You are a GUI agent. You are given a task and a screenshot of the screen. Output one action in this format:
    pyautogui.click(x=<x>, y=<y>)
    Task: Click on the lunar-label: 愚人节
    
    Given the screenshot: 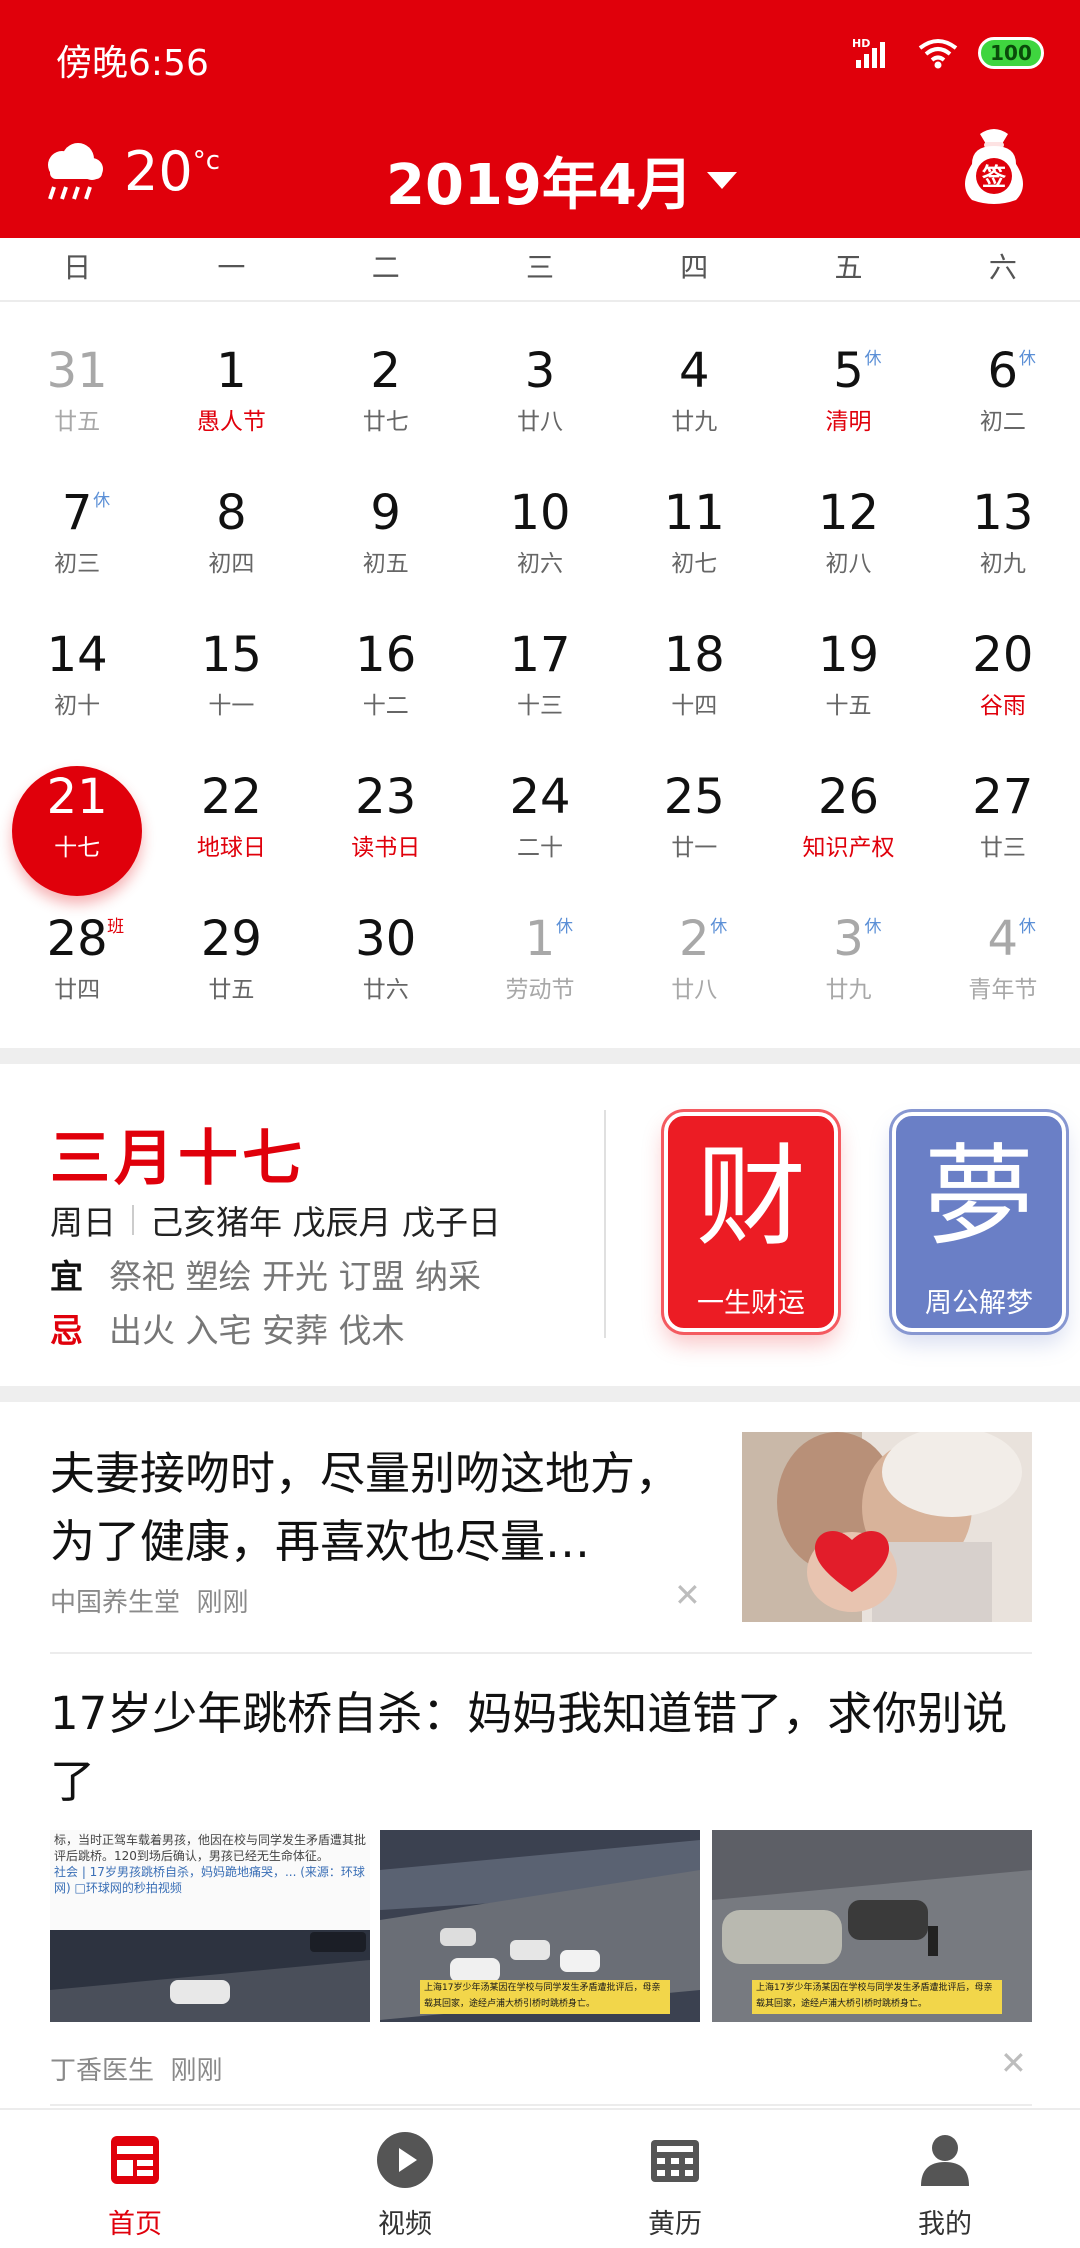 What is the action you would take?
    pyautogui.click(x=231, y=422)
    